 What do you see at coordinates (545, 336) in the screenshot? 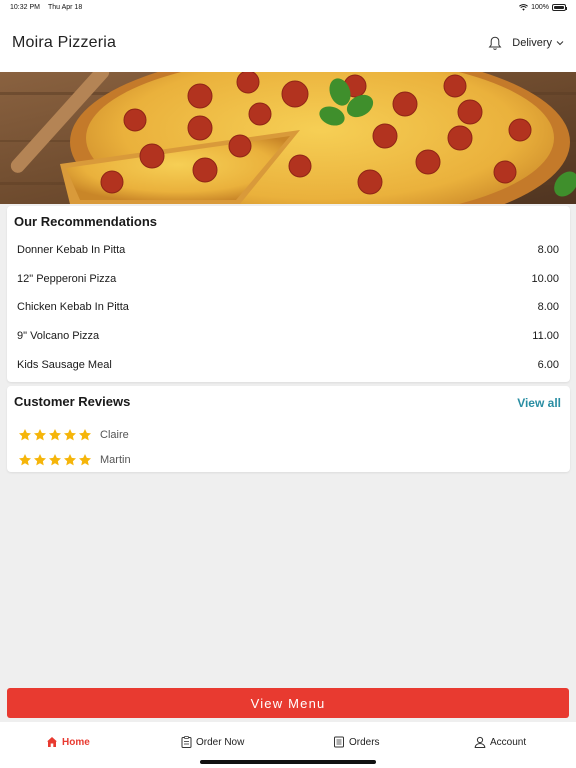
I see `recommendation-price: 11.00` at bounding box center [545, 336].